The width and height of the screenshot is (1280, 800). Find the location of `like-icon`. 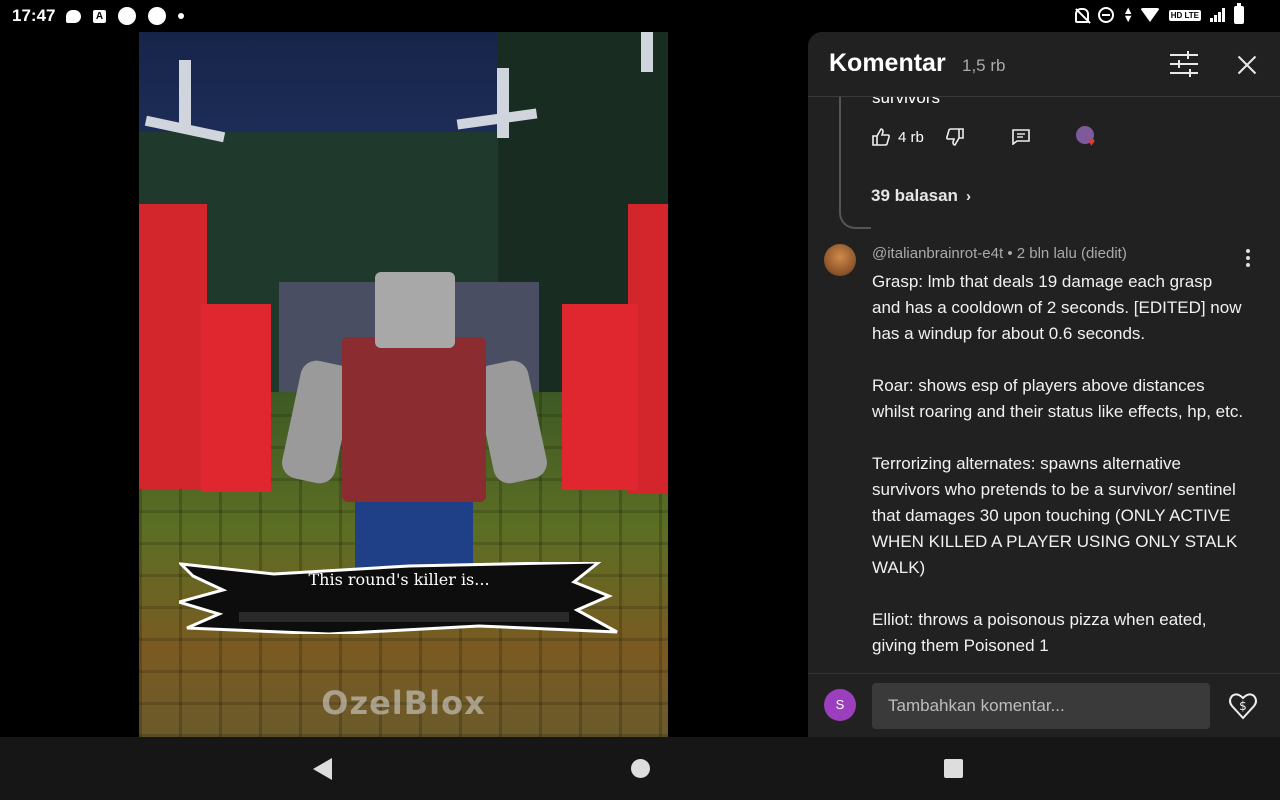

like-icon is located at coordinates (881, 137).